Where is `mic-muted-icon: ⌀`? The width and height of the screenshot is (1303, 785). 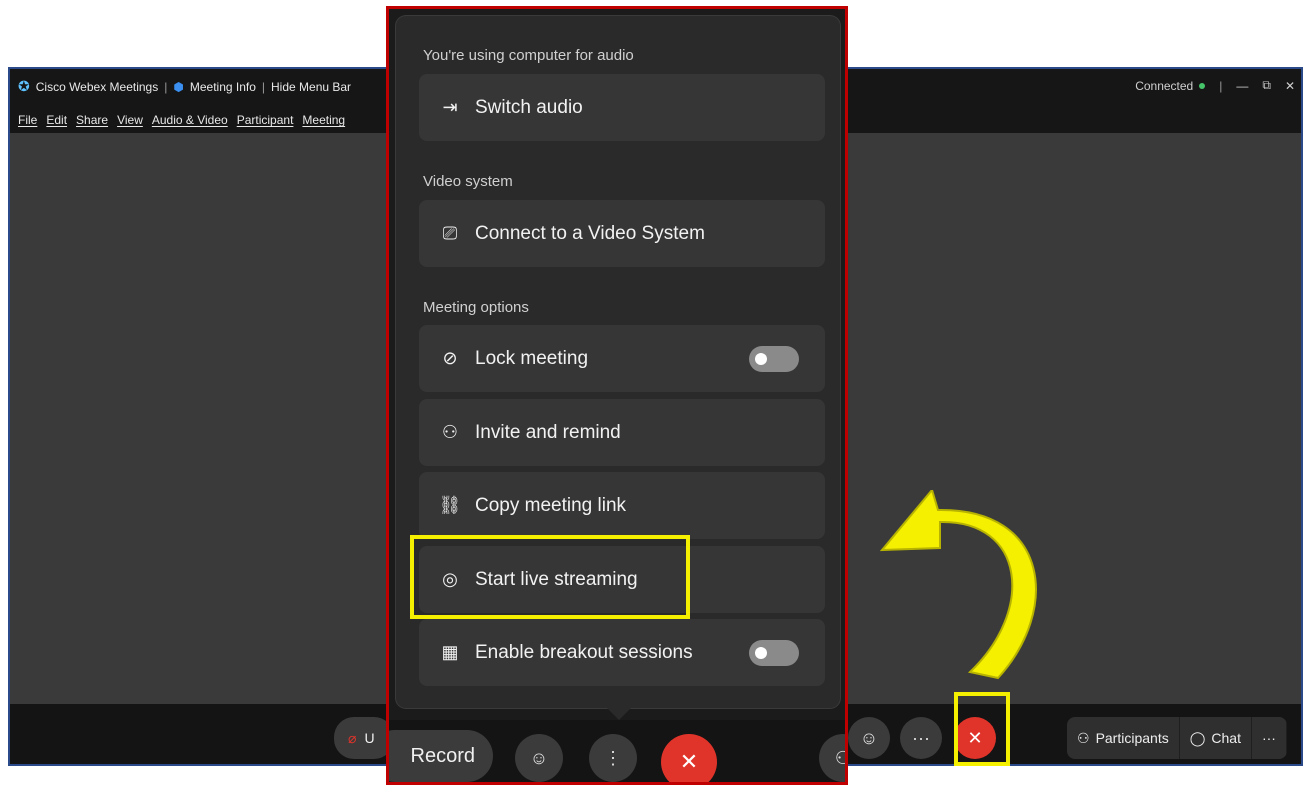 mic-muted-icon: ⌀ is located at coordinates (352, 737).